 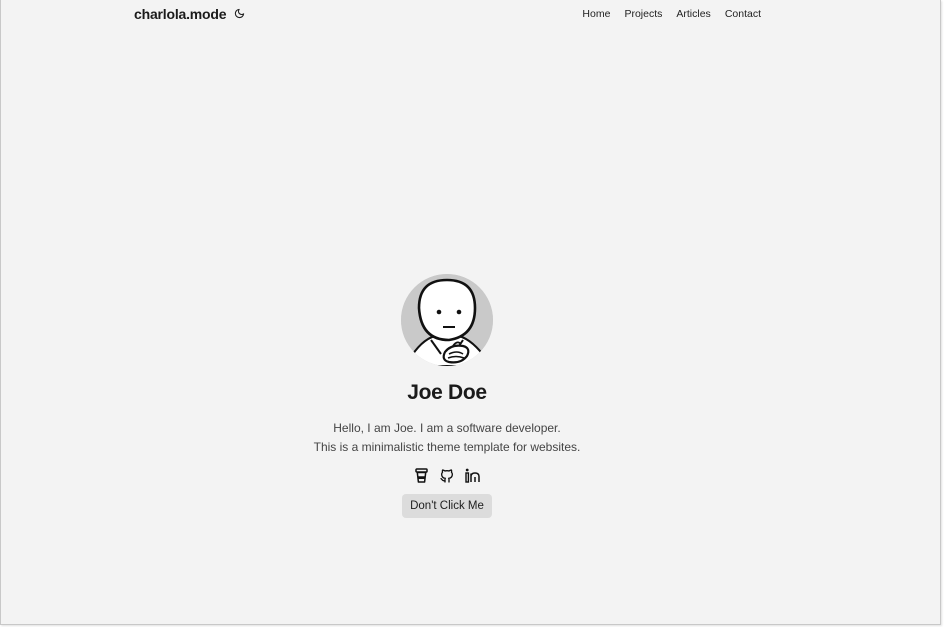 What do you see at coordinates (473, 475) in the screenshot?
I see `linkedin-icon` at bounding box center [473, 475].